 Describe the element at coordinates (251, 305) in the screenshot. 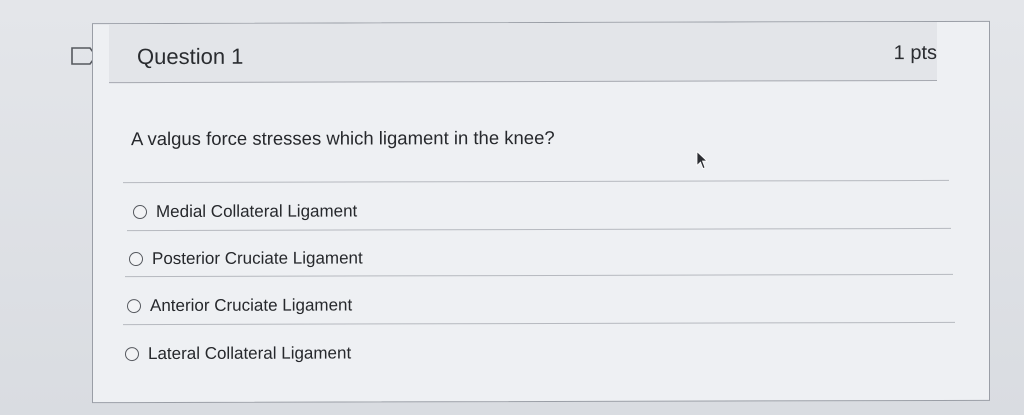

I see `answer-label: Anterior Cruciate Ligament` at that location.